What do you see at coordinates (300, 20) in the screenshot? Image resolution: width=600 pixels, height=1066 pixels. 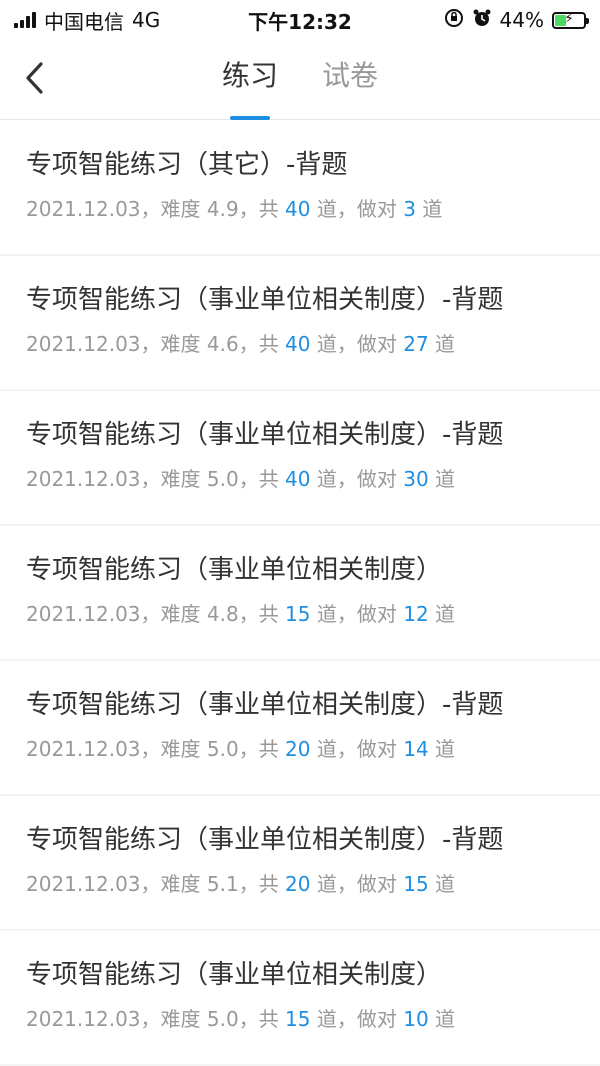 I see `status-bar: 下午12:32 中国电信 4G 44% ⚡` at bounding box center [300, 20].